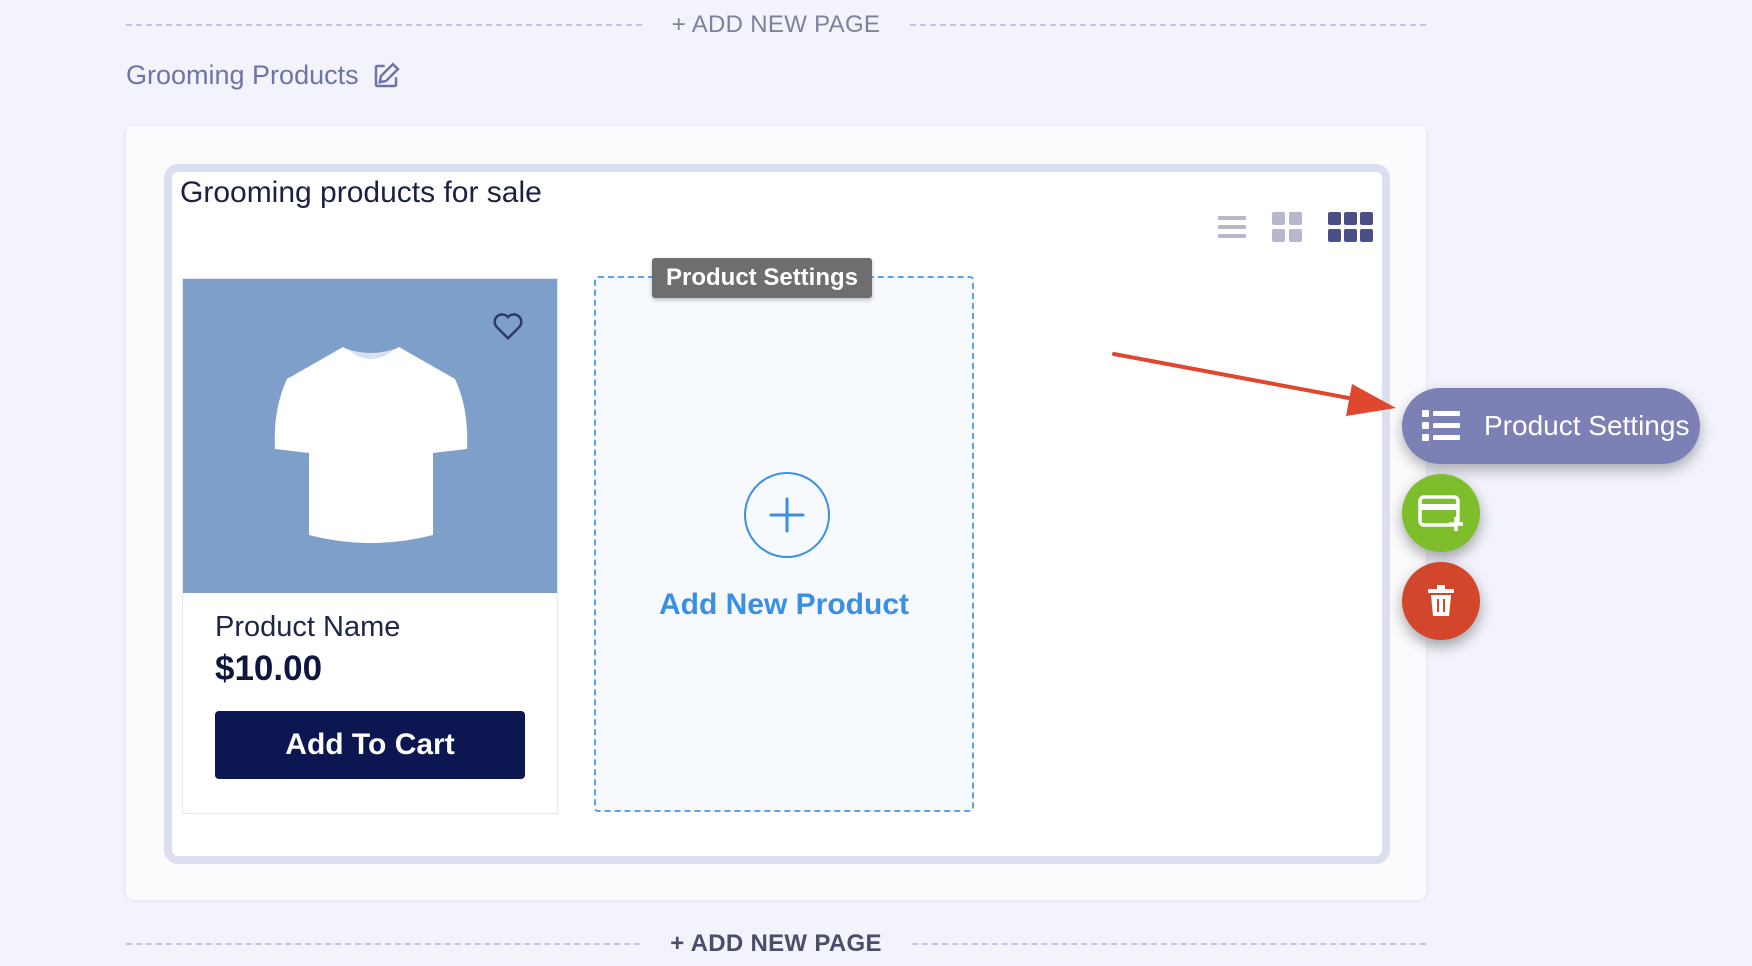  Describe the element at coordinates (508, 326) in the screenshot. I see `heart-icon` at that location.